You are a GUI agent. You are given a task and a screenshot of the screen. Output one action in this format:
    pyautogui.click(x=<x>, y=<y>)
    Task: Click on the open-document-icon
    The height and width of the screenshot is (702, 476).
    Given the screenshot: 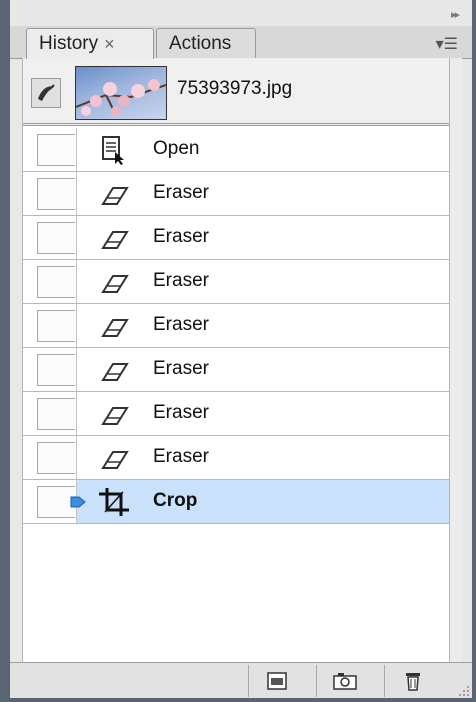 What is the action you would take?
    pyautogui.click(x=114, y=150)
    